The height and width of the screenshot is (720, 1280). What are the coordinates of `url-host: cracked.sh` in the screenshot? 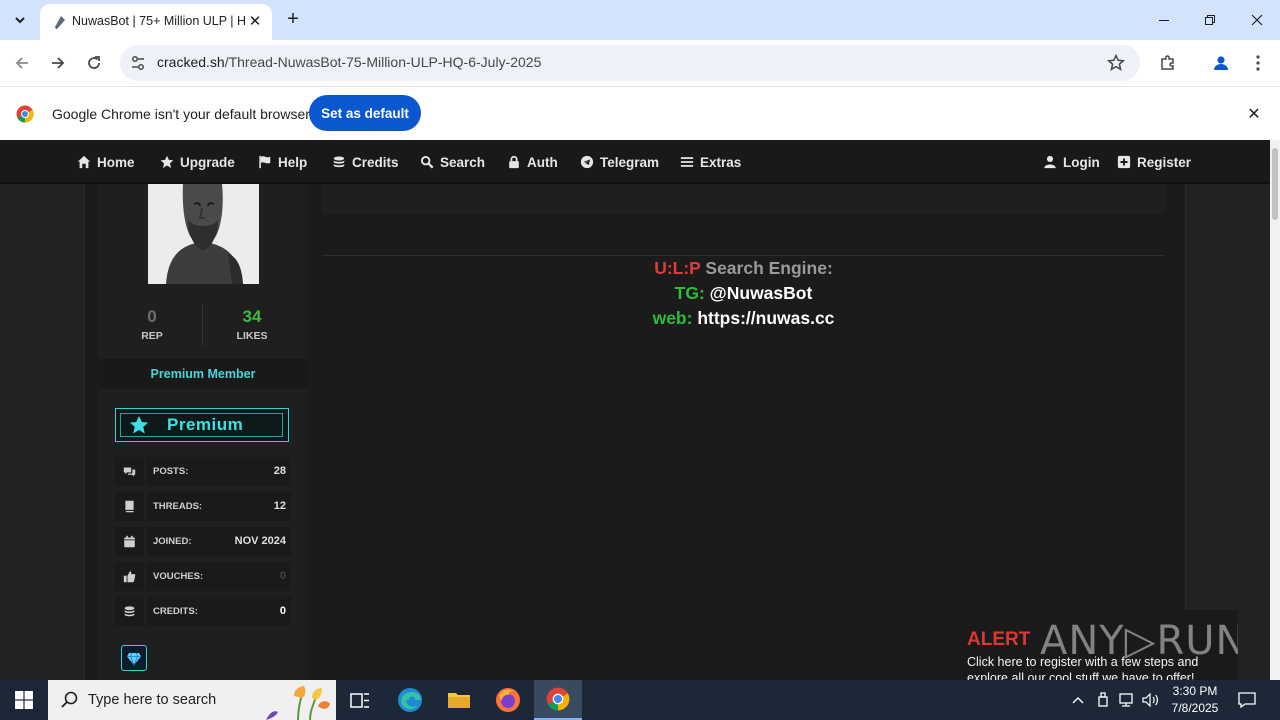 It's located at (191, 62).